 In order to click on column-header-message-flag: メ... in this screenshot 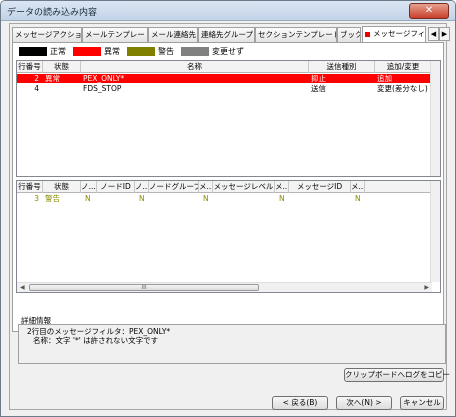, I will do `click(358, 187)`.